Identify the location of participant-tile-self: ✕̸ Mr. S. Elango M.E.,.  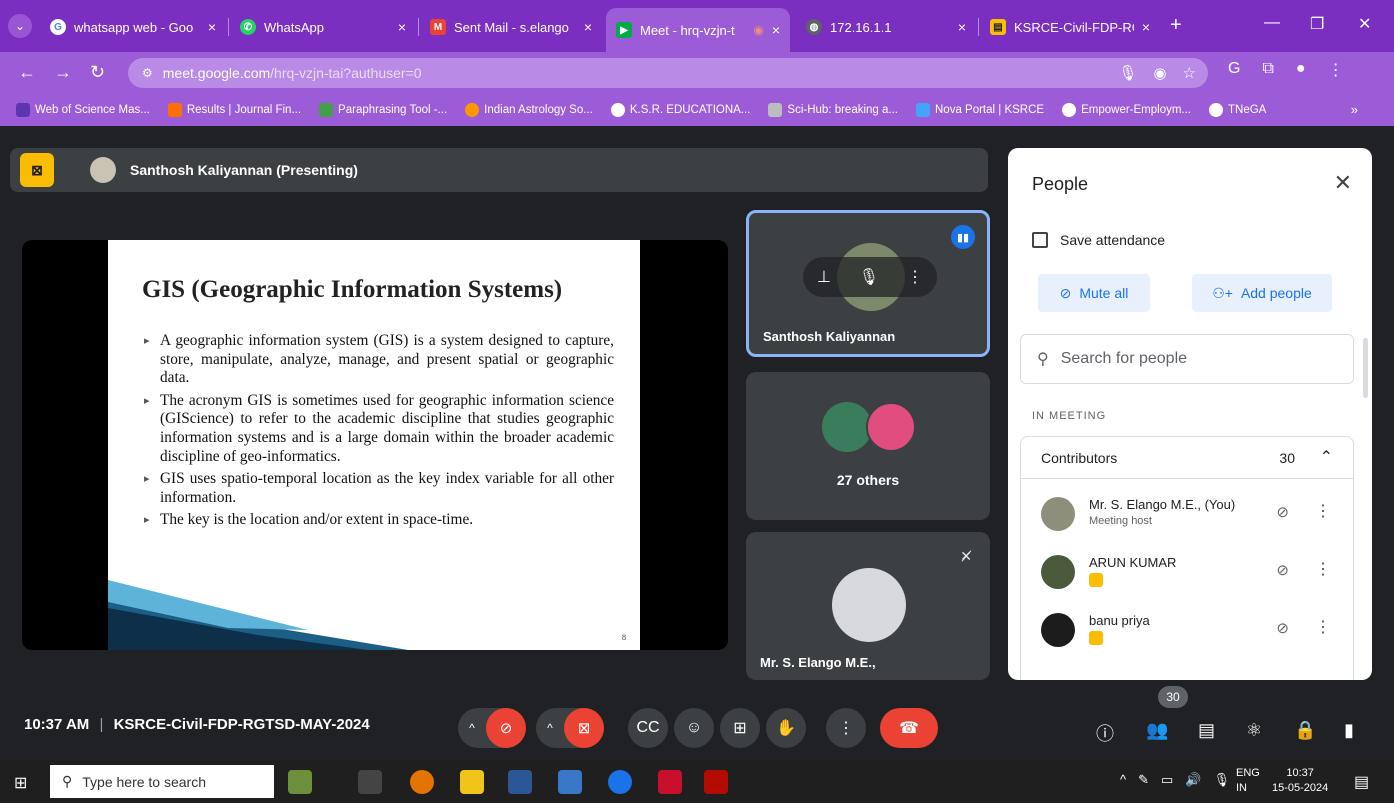
(868, 606).